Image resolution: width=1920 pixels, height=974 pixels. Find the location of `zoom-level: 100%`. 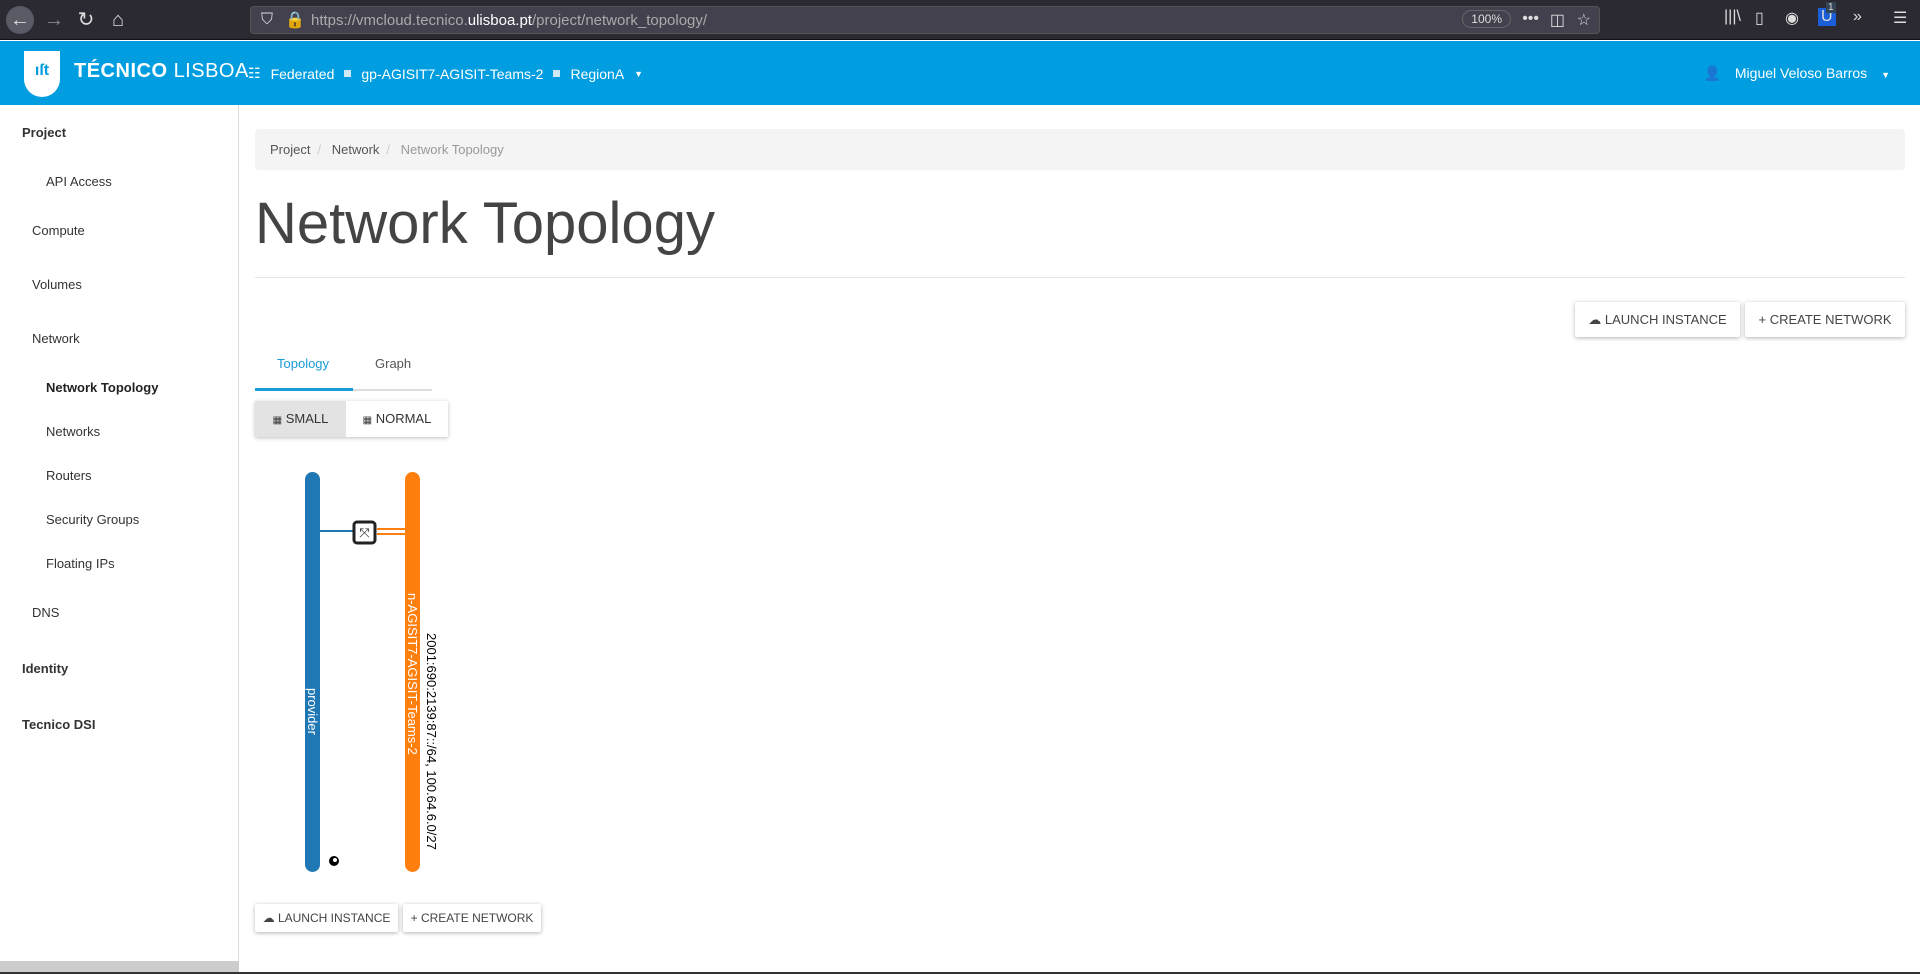

zoom-level: 100% is located at coordinates (1486, 19).